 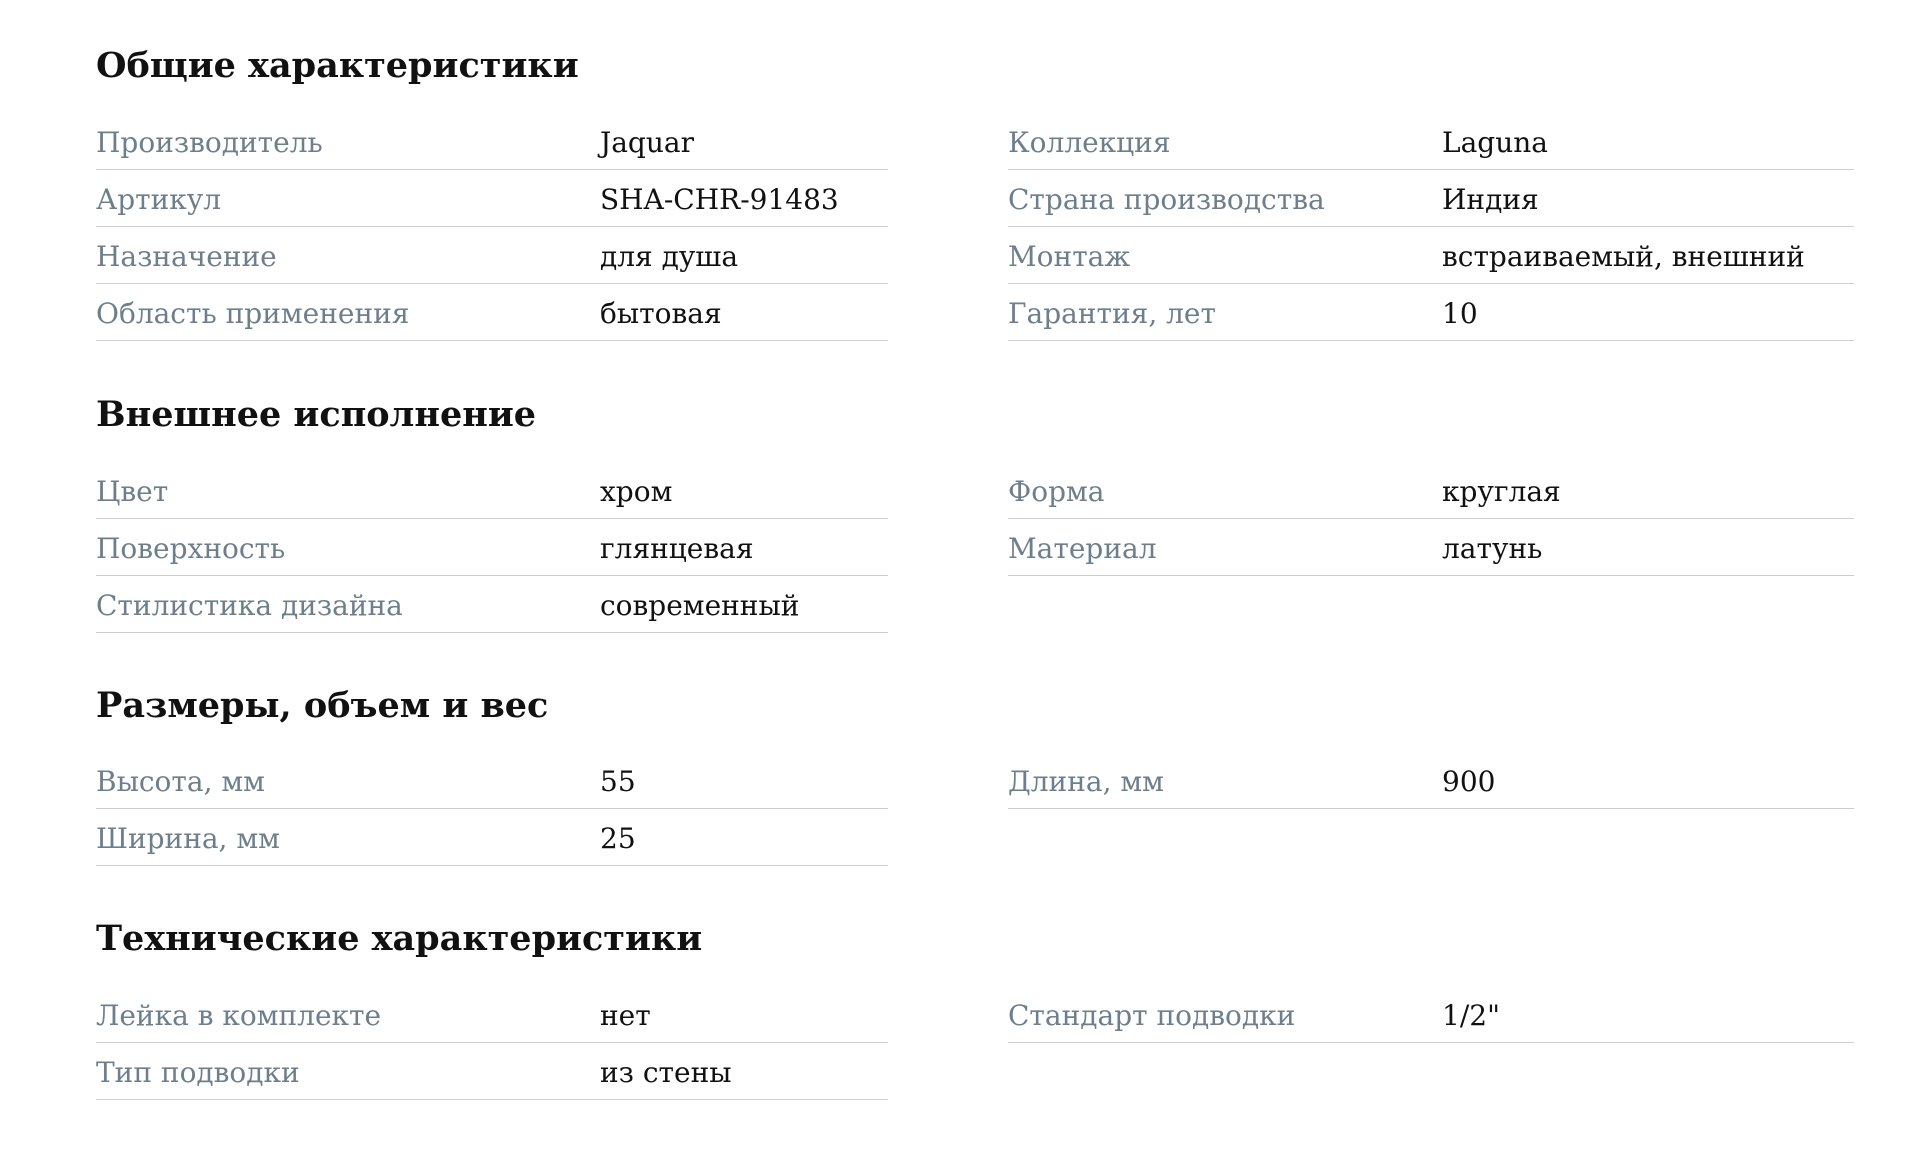 I want to click on spec-label: Страна производства, so click(x=1166, y=199).